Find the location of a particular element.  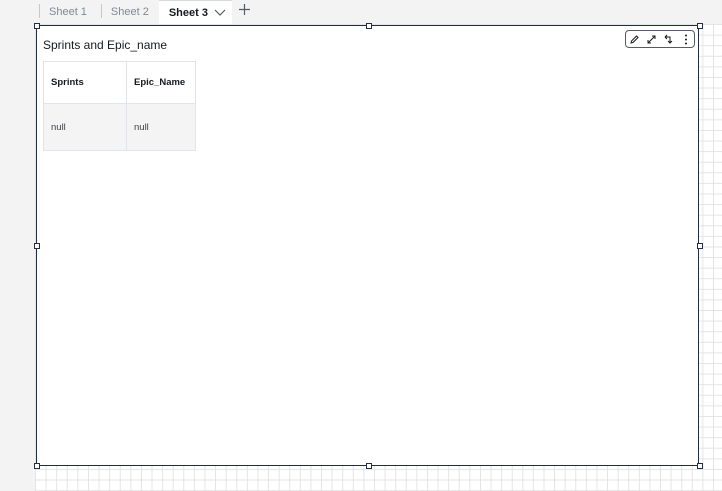

table-header-row: Sprints Epic_Name is located at coordinates (119, 82).